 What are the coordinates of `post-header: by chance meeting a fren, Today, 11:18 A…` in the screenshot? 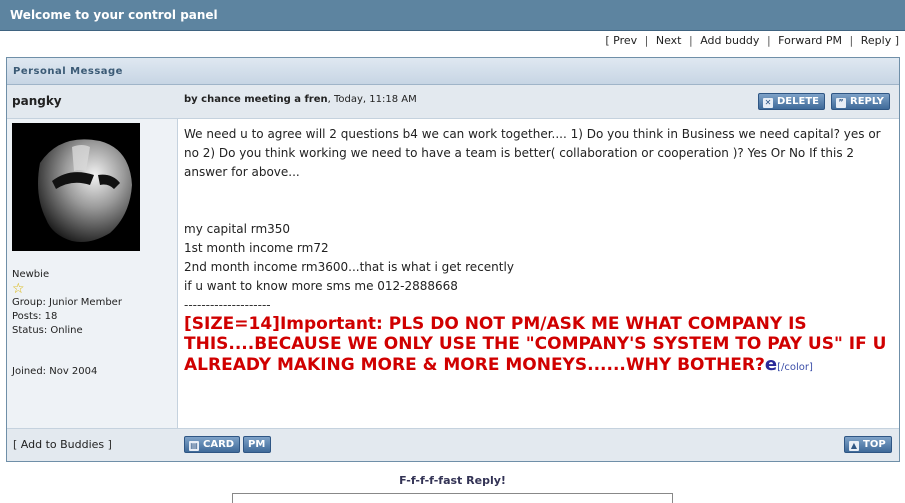 It's located at (538, 102).